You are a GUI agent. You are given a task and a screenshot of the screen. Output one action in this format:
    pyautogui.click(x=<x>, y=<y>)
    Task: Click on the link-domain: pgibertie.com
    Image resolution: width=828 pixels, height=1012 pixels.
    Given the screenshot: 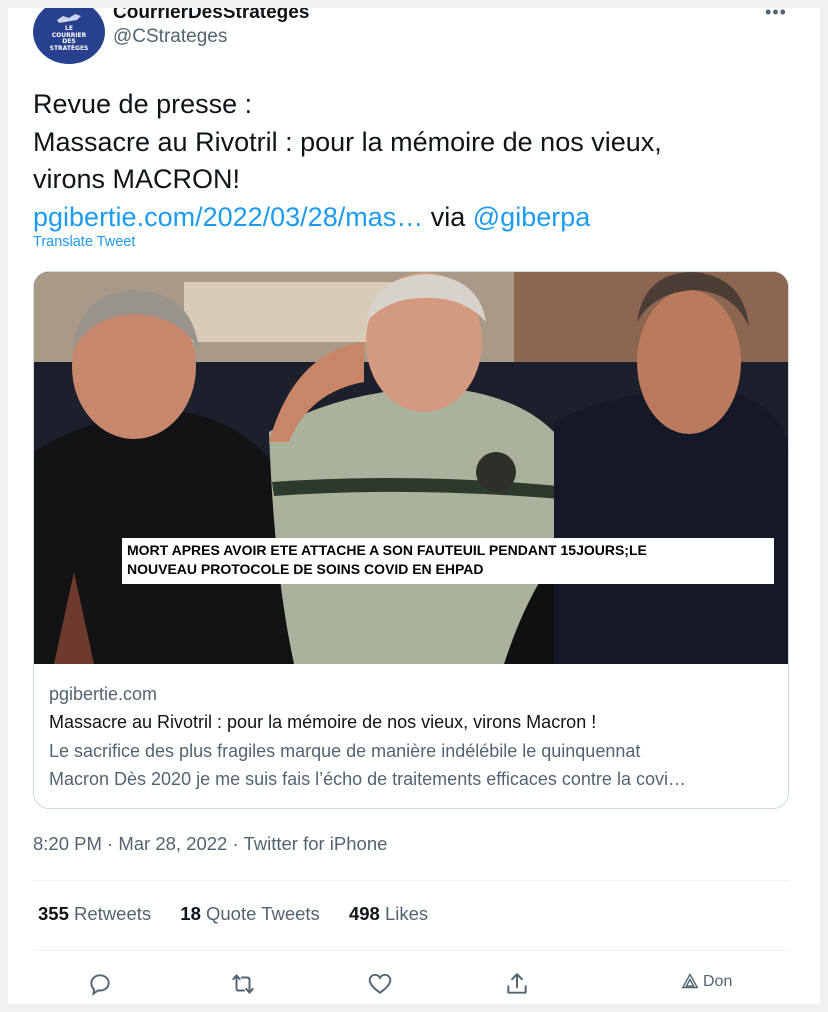 What is the action you would take?
    pyautogui.click(x=103, y=694)
    